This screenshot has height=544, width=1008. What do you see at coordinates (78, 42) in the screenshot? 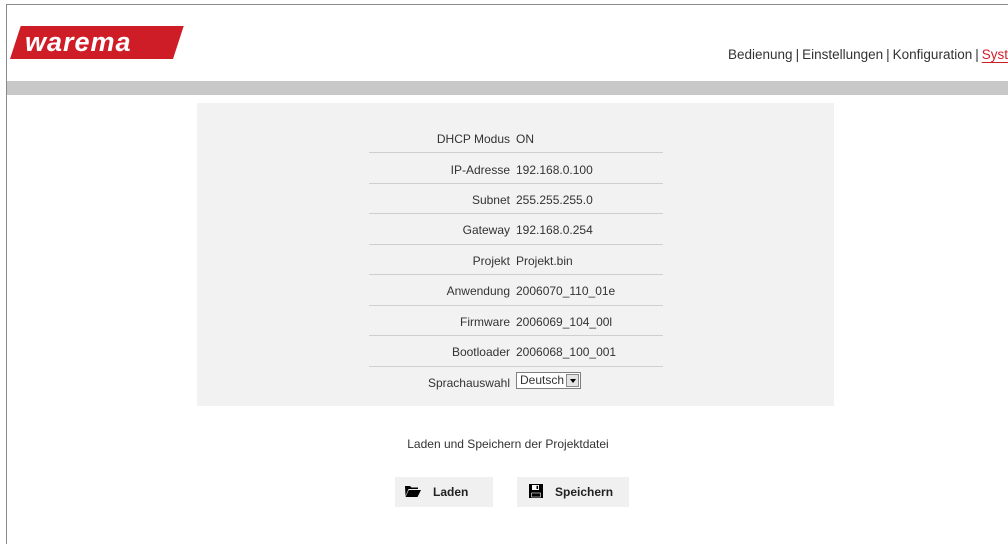
I see `logo-text: warema` at bounding box center [78, 42].